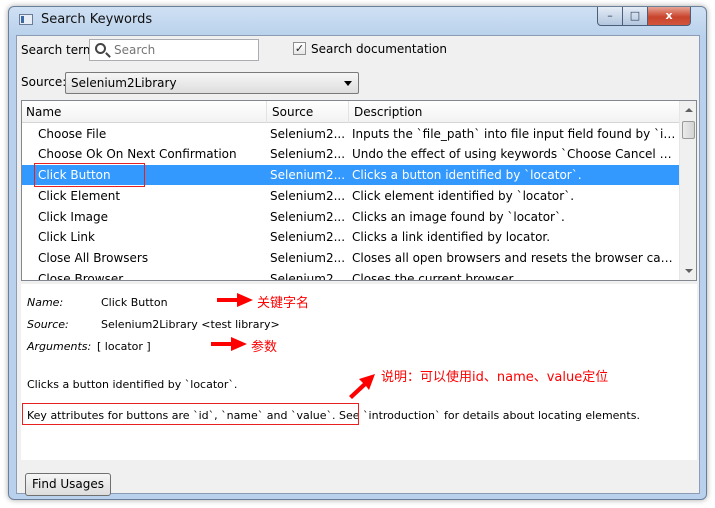  I want to click on keyword-name: Click Image, so click(73, 217).